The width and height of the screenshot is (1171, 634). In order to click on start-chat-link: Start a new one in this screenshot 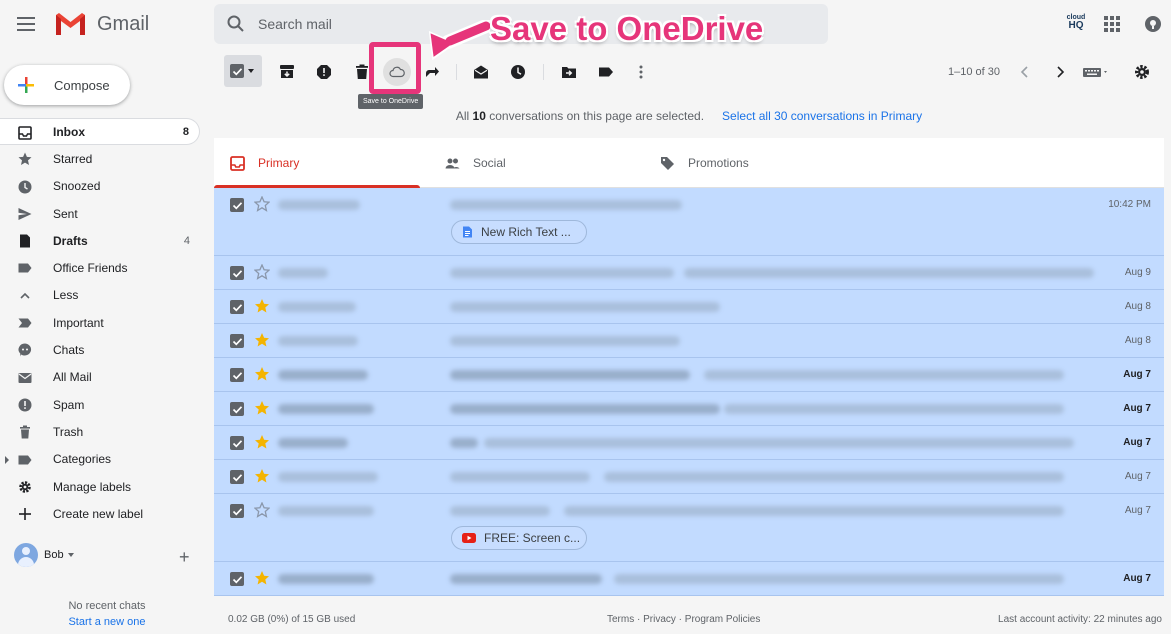, I will do `click(107, 622)`.